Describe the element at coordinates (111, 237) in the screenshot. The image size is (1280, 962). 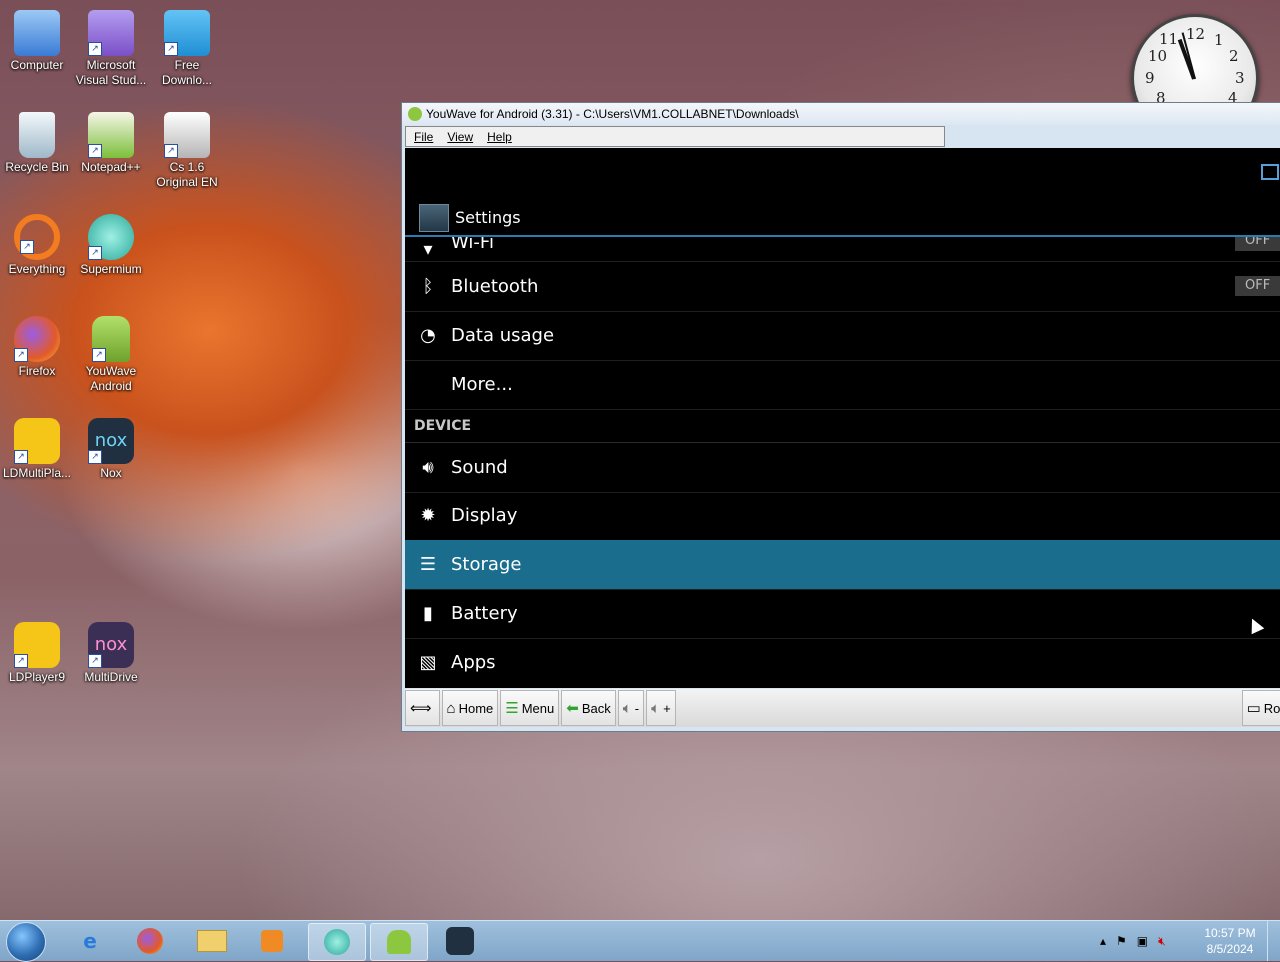
I see `supermium-icon: ↗` at that location.